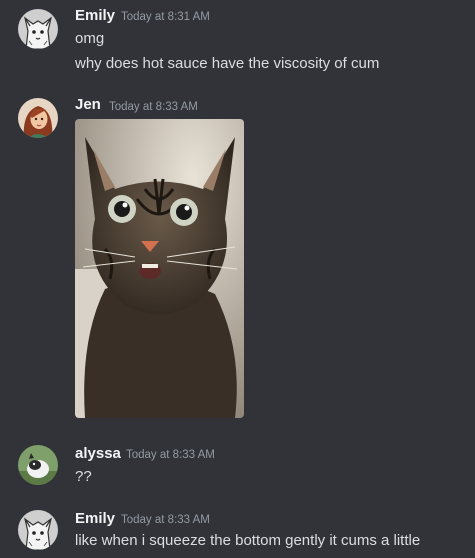 Image resolution: width=475 pixels, height=558 pixels. What do you see at coordinates (165, 17) in the screenshot?
I see `message-timestamp: Today at 8:31 AM` at bounding box center [165, 17].